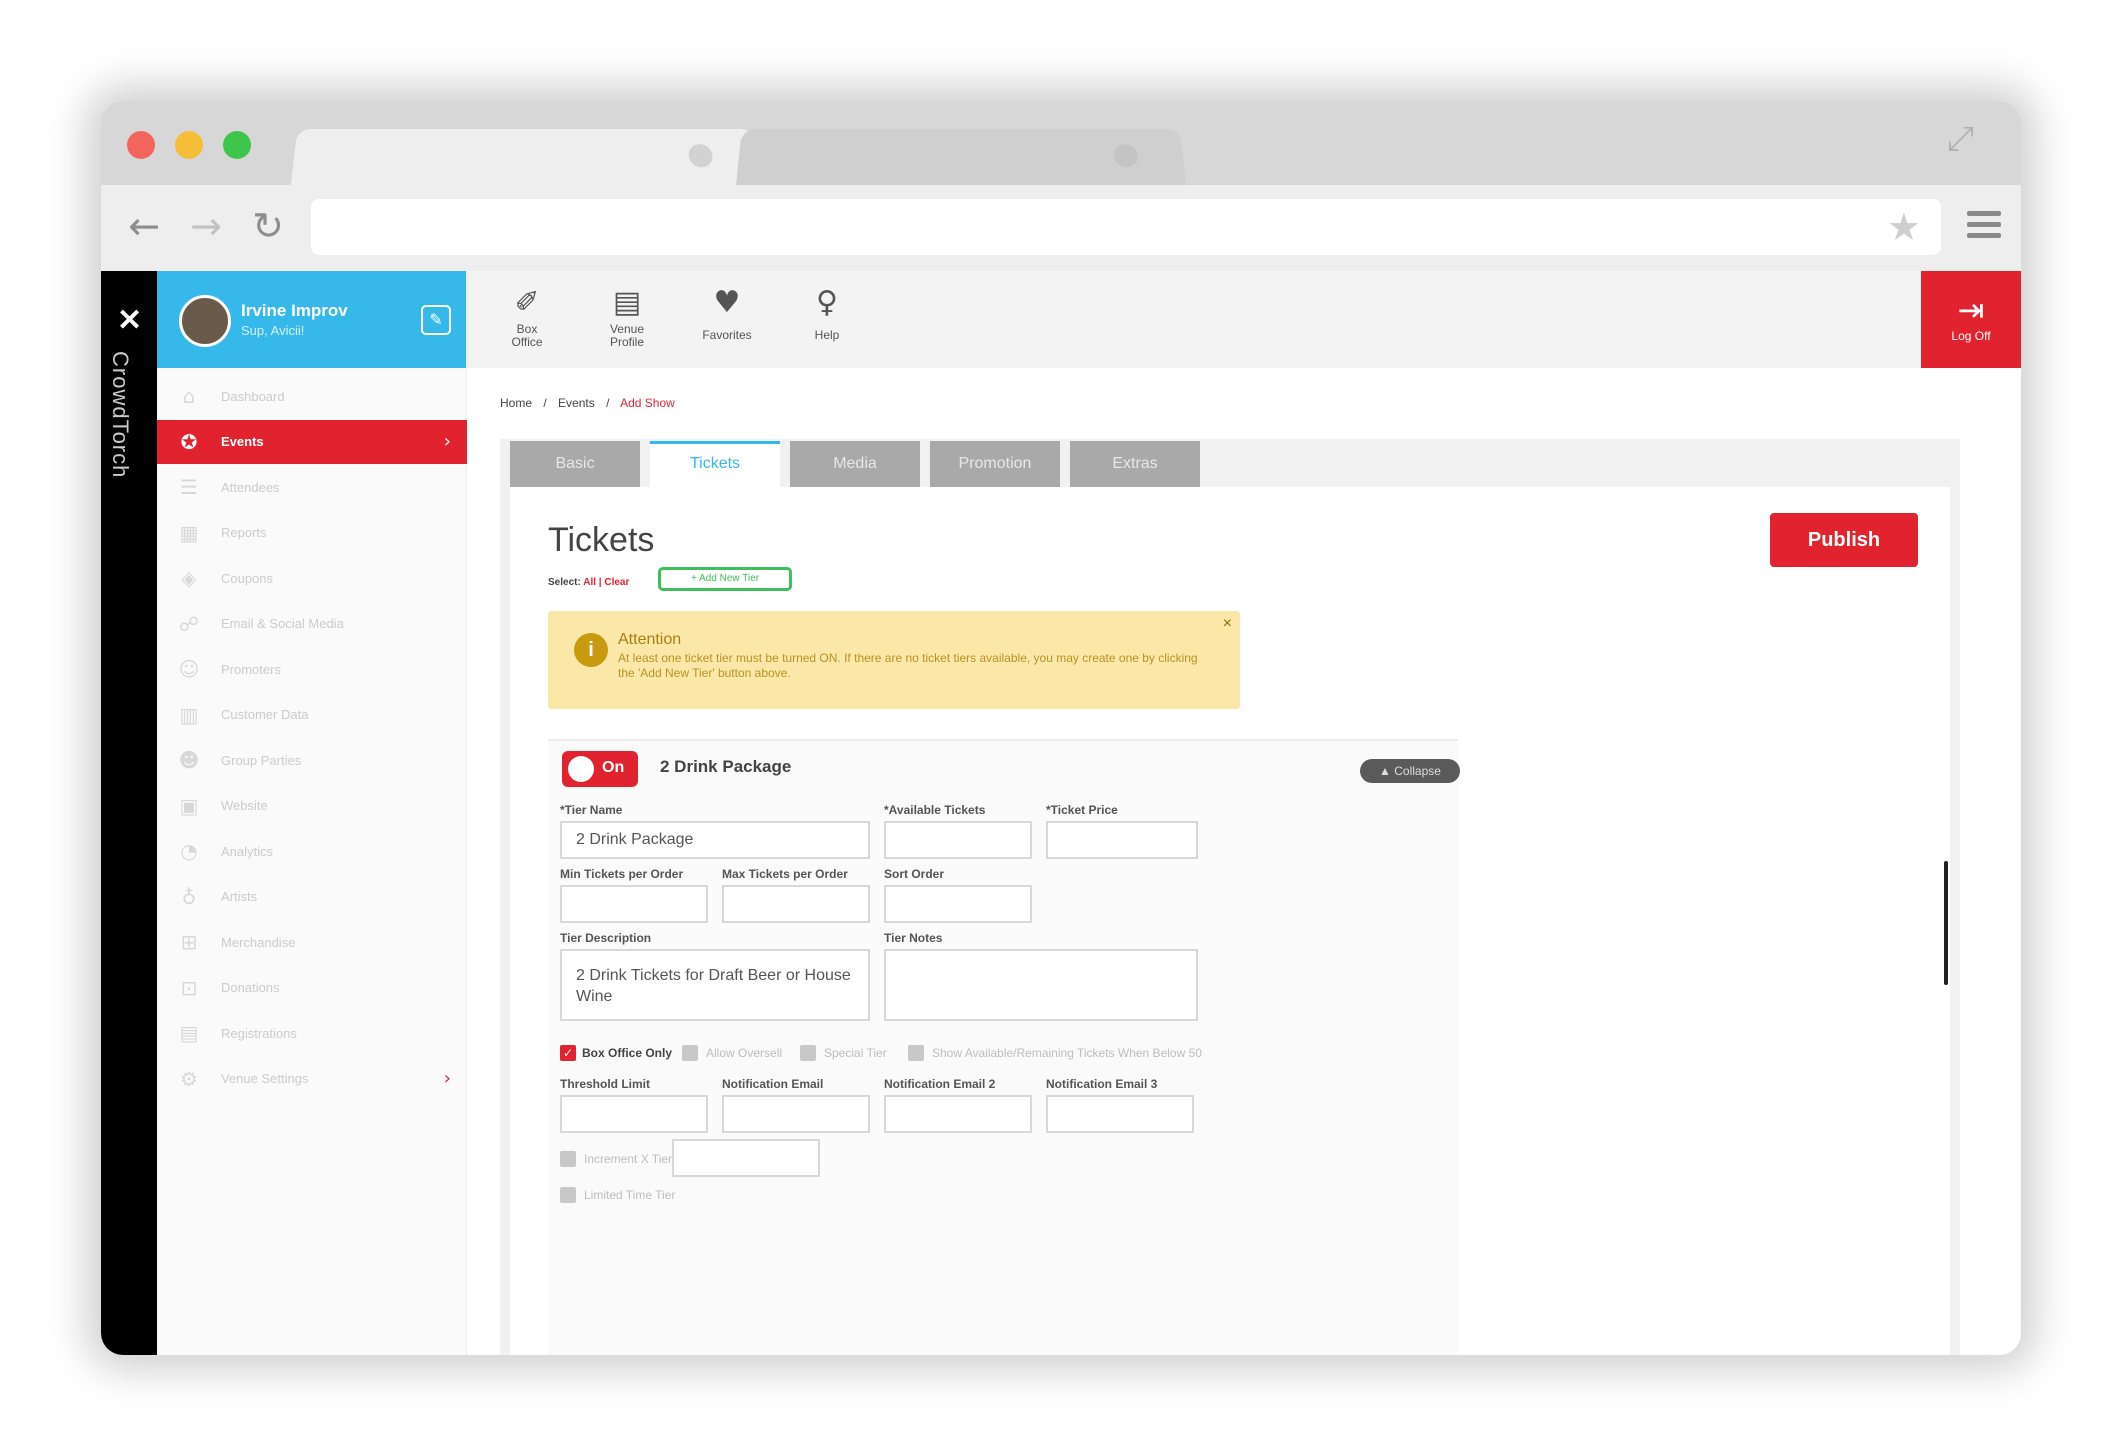 The image size is (2122, 1456). What do you see at coordinates (1120, 1114) in the screenshot?
I see `notification-email-3-input` at bounding box center [1120, 1114].